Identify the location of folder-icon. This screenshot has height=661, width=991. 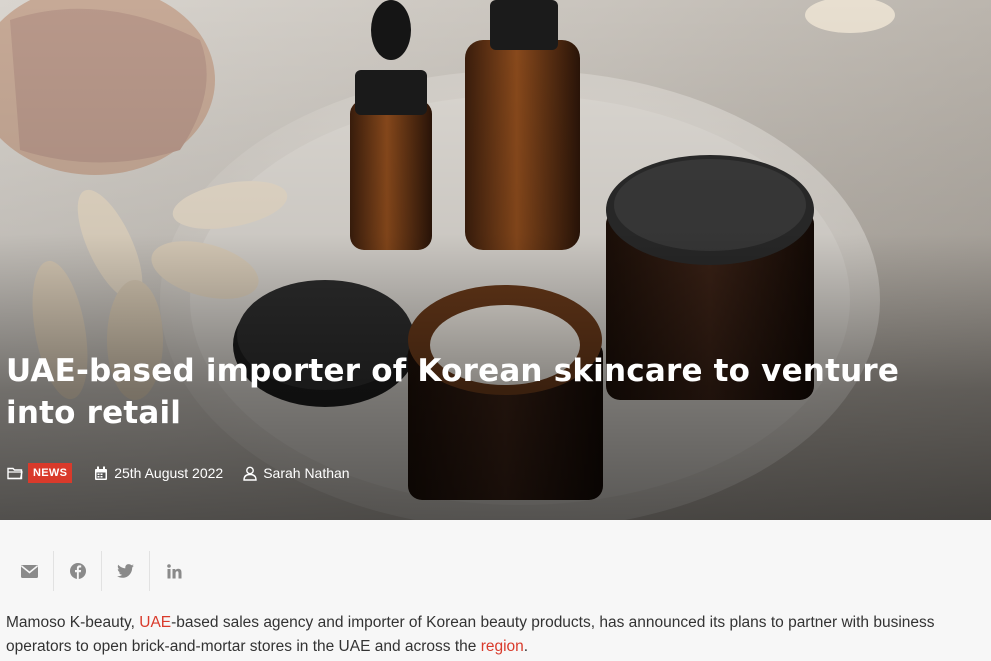
(15, 473).